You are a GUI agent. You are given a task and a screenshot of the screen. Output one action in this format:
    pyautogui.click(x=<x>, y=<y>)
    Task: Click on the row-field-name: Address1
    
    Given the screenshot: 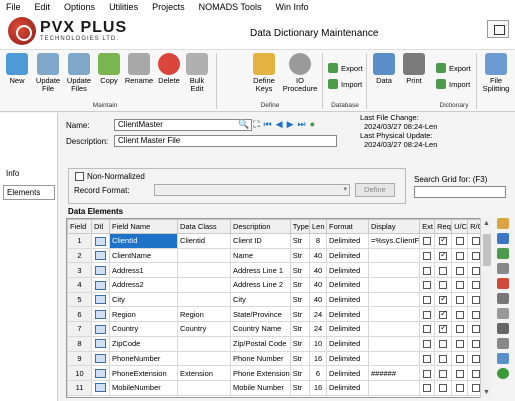 What is the action you would take?
    pyautogui.click(x=143, y=270)
    